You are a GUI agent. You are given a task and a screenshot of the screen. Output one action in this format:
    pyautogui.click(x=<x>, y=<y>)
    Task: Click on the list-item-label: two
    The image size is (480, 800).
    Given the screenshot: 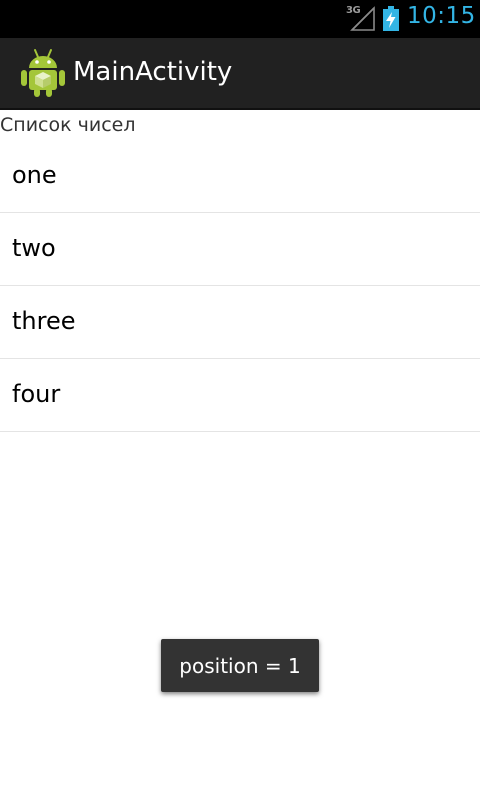 What is the action you would take?
    pyautogui.click(x=34, y=248)
    